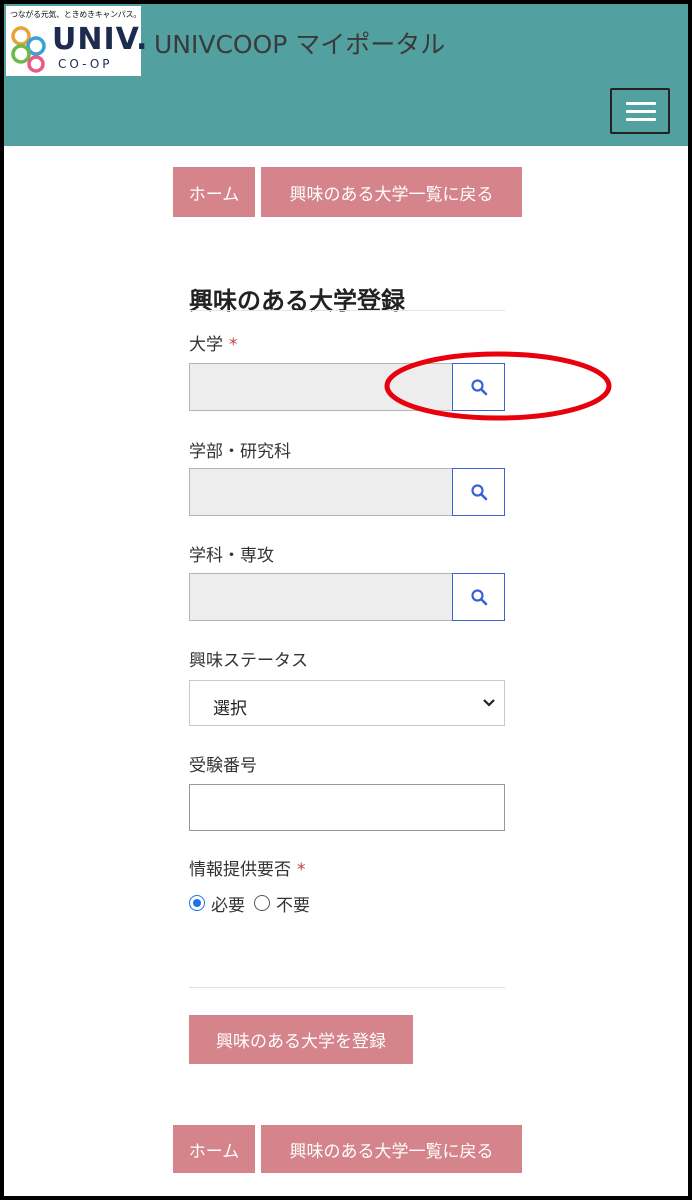 Image resolution: width=692 pixels, height=1200 pixels. What do you see at coordinates (347, 987) in the screenshot?
I see `form-divider` at bounding box center [347, 987].